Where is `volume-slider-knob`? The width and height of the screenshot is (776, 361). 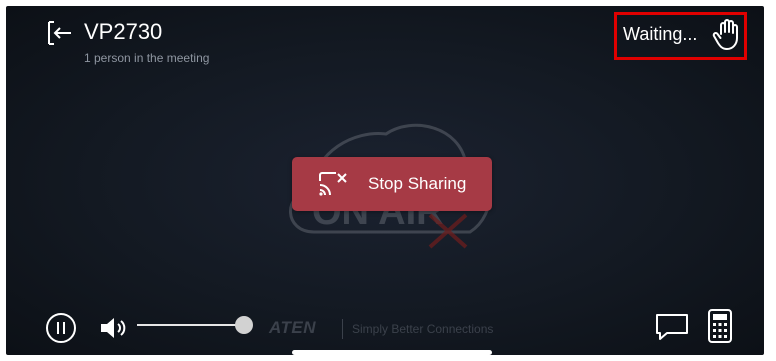 volume-slider-knob is located at coordinates (244, 325).